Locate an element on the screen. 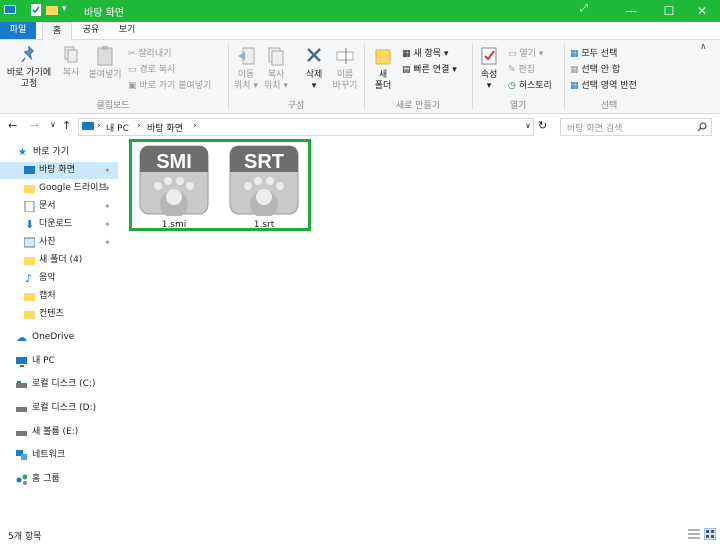 The height and width of the screenshot is (544, 720). select-none-button: ▦ 선택 안 함 is located at coordinates (595, 68).